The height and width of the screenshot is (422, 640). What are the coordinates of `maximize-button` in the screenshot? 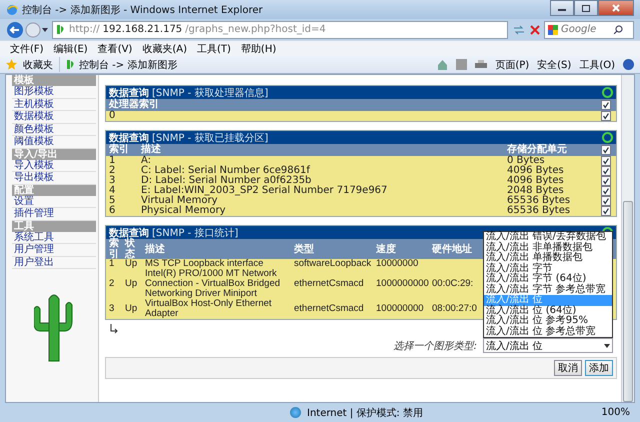 It's located at (586, 8).